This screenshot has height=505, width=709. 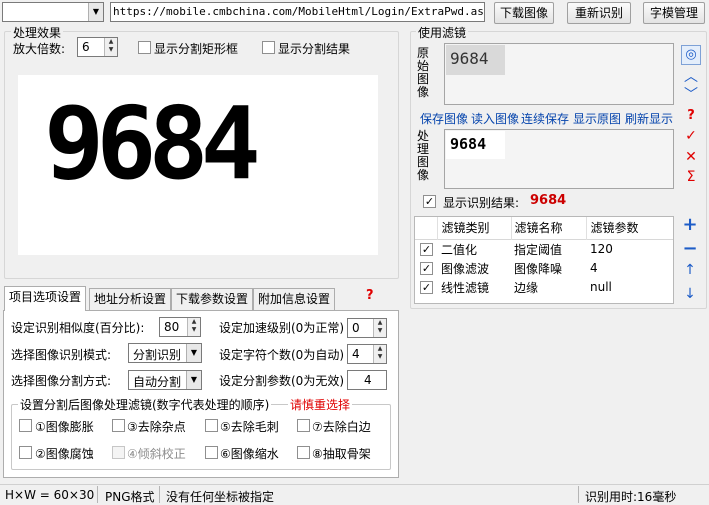 I want to click on header-name: 滤镜名称, so click(x=549, y=228).